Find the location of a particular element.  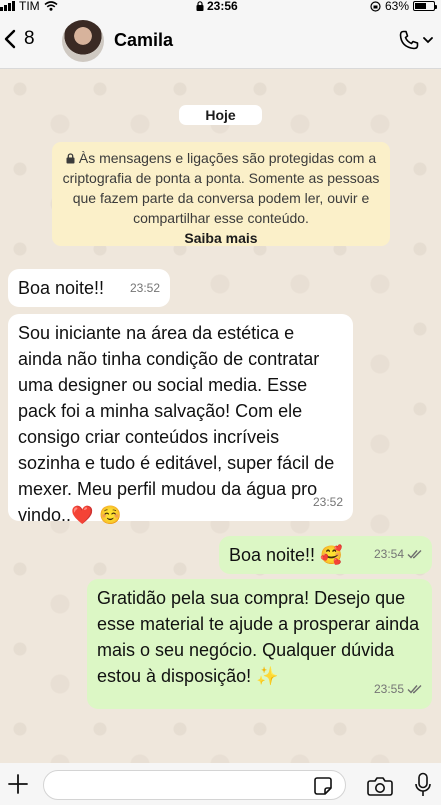

date-chip: Hoje is located at coordinates (220, 115).